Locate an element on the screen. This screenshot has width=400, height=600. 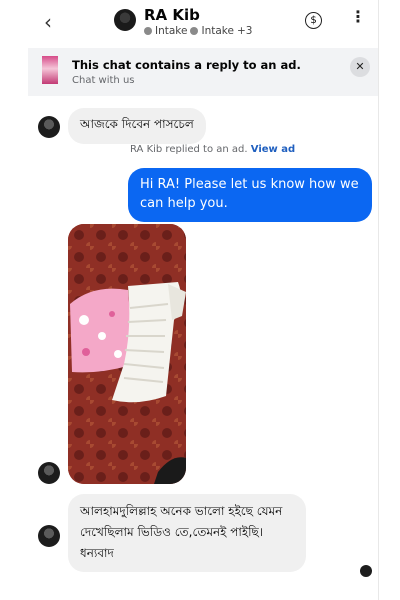
back-arrow-icon: ‹ is located at coordinates (48, 22).